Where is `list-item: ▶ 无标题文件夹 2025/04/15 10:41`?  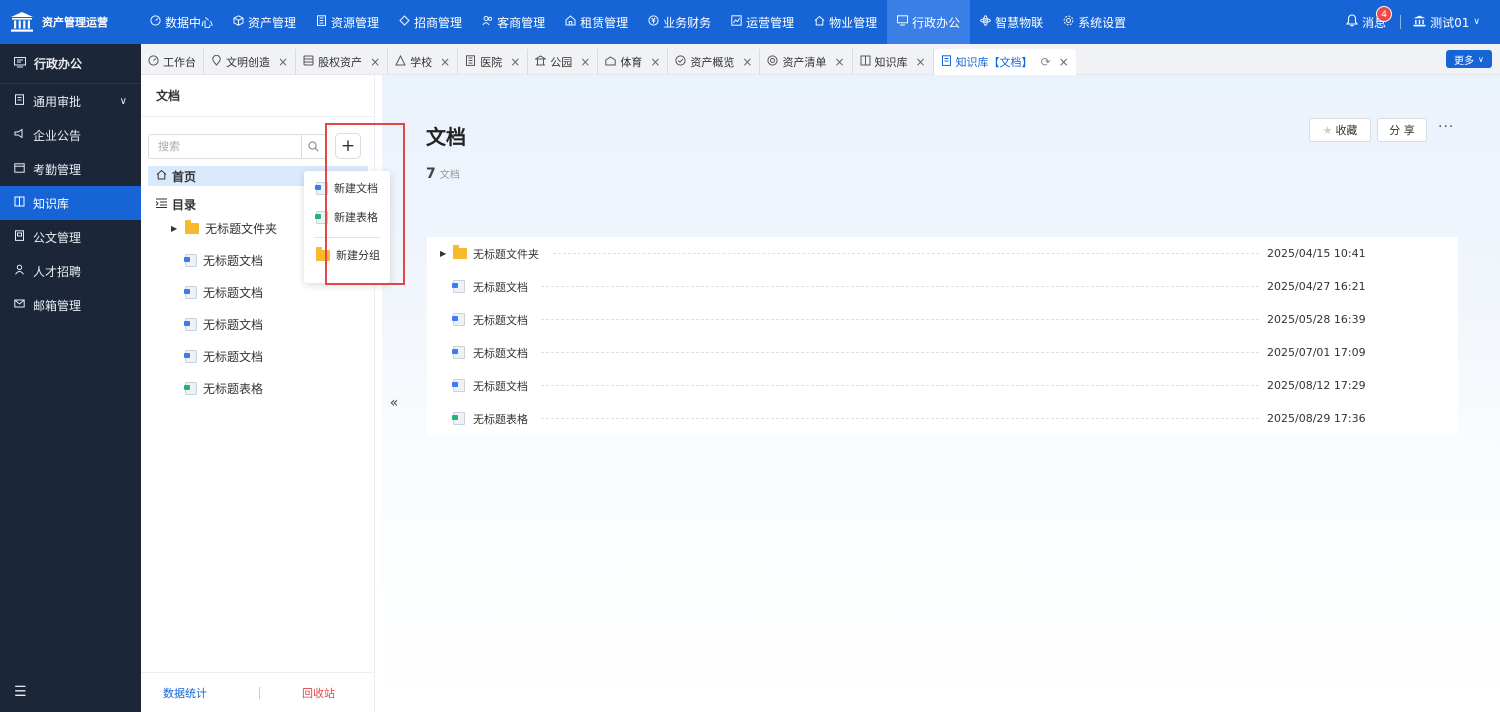
list-item: ▶ 无标题文件夹 2025/04/15 10:41 is located at coordinates (942, 253).